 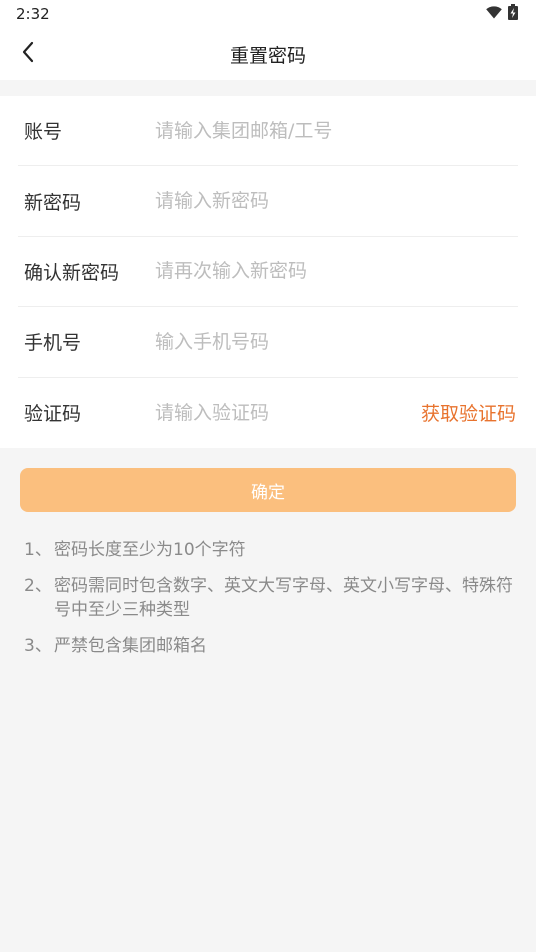 What do you see at coordinates (269, 646) in the screenshot?
I see `rule-item: 3、 严禁包含集团邮箱名` at bounding box center [269, 646].